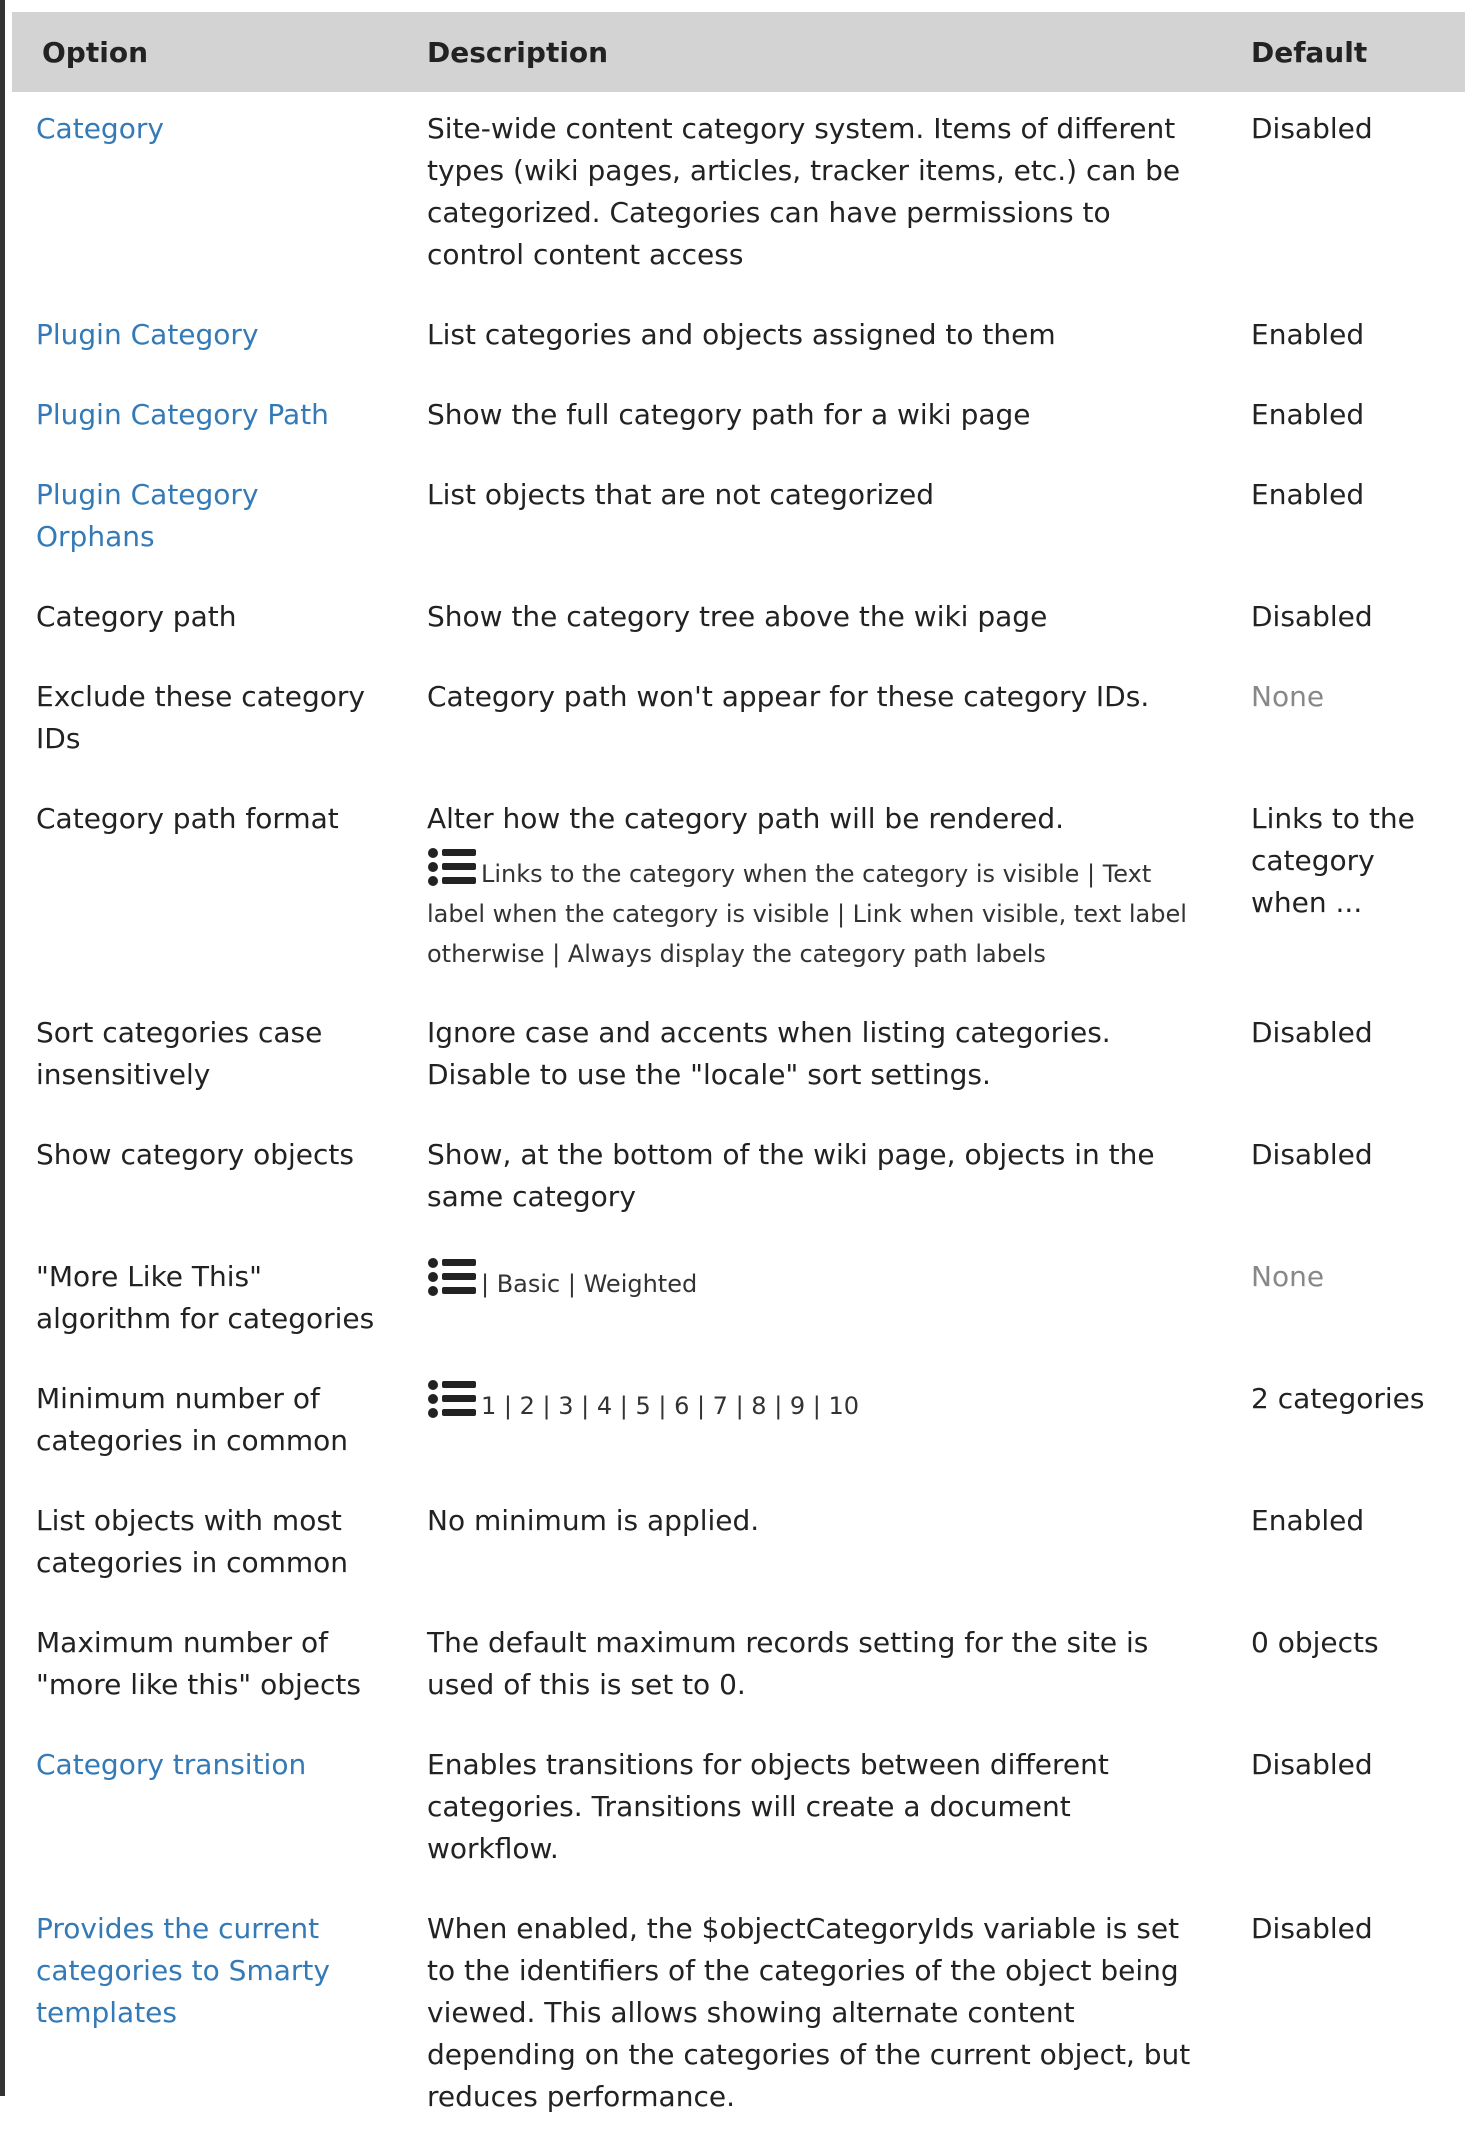 This screenshot has width=1465, height=2140. Describe the element at coordinates (518, 52) in the screenshot. I see `header-description: Description` at that location.